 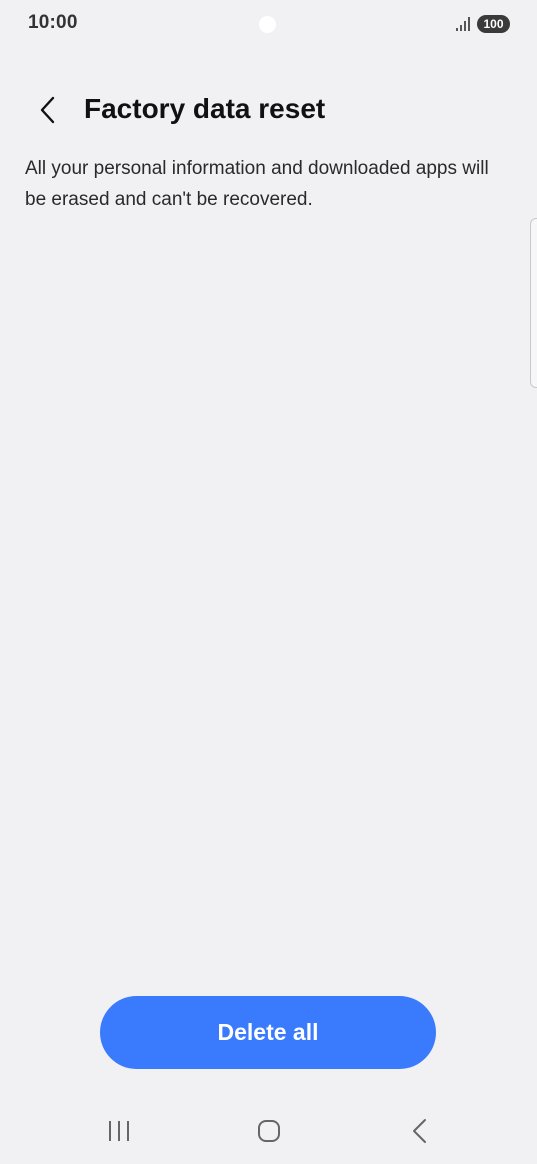 I want to click on chevron-left-icon, so click(x=47, y=110).